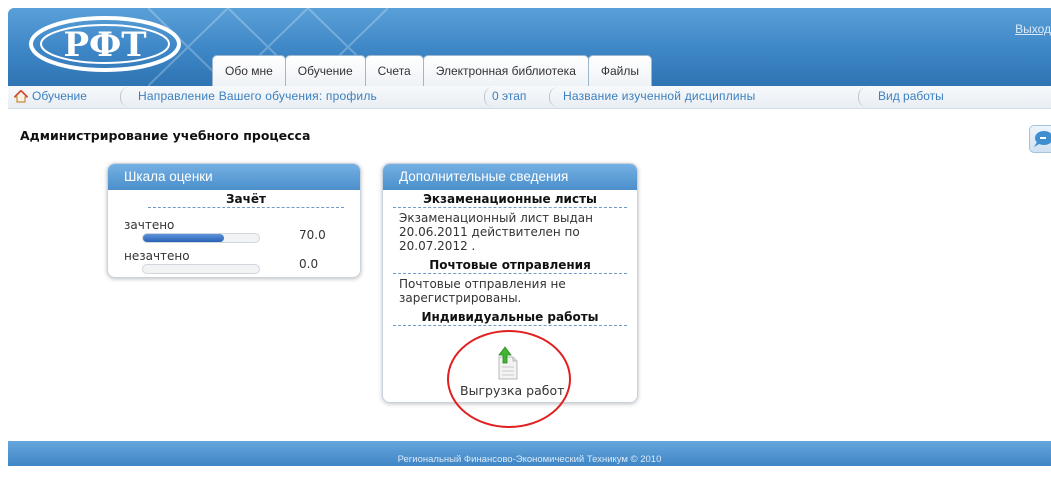  Describe the element at coordinates (510, 199) in the screenshot. I see `exam-heading: Экзаменационные листы` at that location.